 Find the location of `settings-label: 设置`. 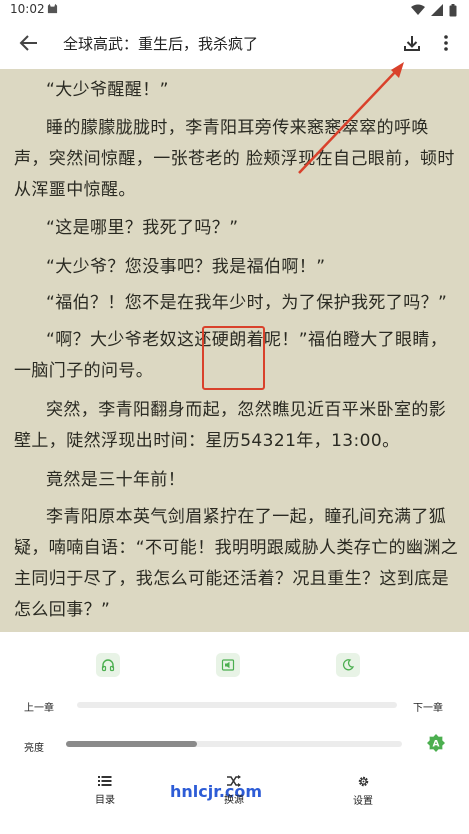

settings-label: 设置 is located at coordinates (363, 801).